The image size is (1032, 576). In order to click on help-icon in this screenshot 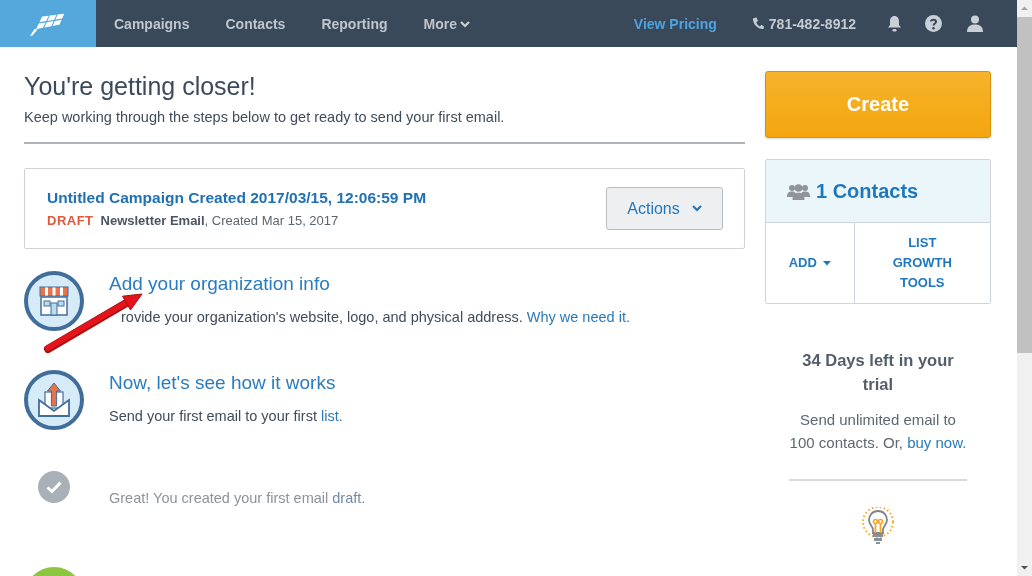, I will do `click(933, 23)`.